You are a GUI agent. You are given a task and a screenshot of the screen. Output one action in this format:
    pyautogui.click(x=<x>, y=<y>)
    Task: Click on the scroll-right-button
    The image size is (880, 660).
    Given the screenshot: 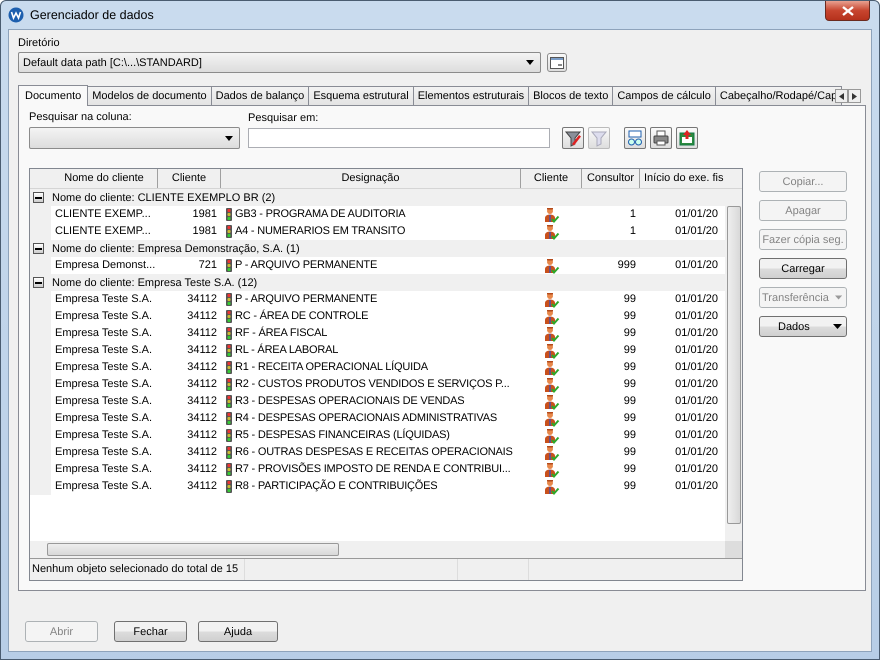 What is the action you would take?
    pyautogui.click(x=854, y=96)
    